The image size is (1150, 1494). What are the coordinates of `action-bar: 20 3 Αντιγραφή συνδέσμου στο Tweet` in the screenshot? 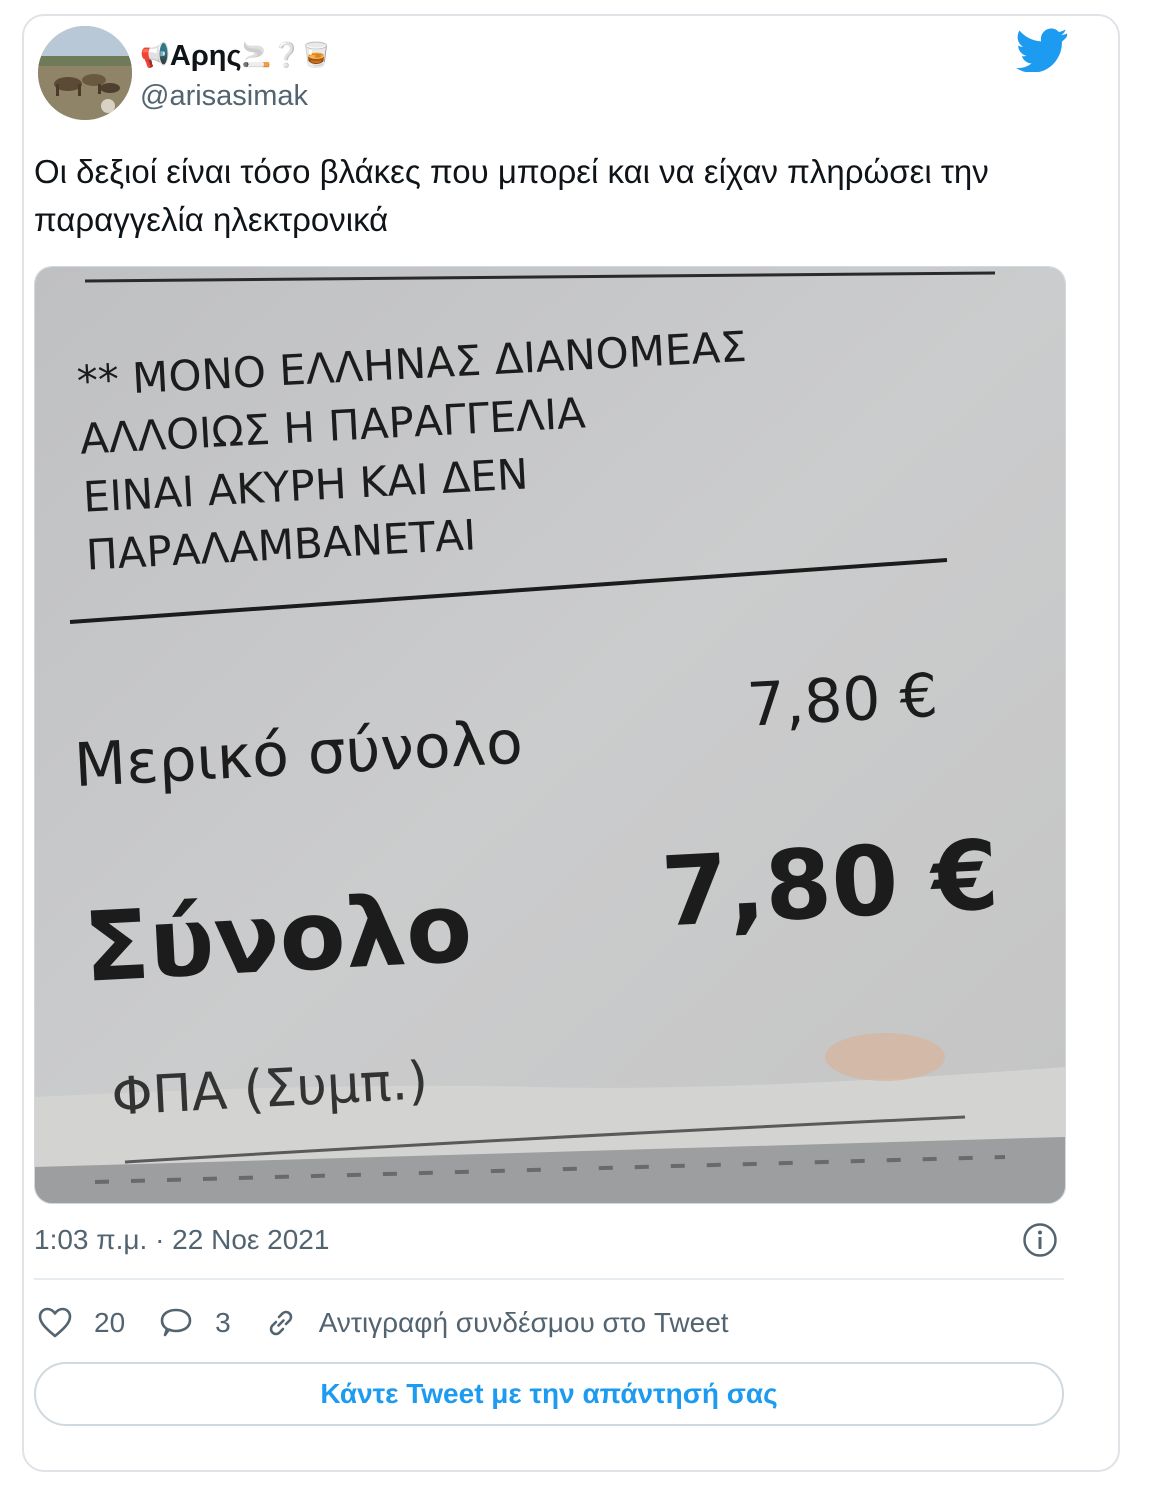 It's located at (400, 1323).